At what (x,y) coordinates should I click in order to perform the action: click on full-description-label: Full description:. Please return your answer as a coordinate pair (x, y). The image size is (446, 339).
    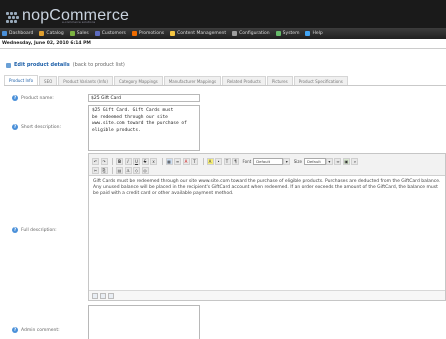
    Looking at the image, I should click on (39, 230).